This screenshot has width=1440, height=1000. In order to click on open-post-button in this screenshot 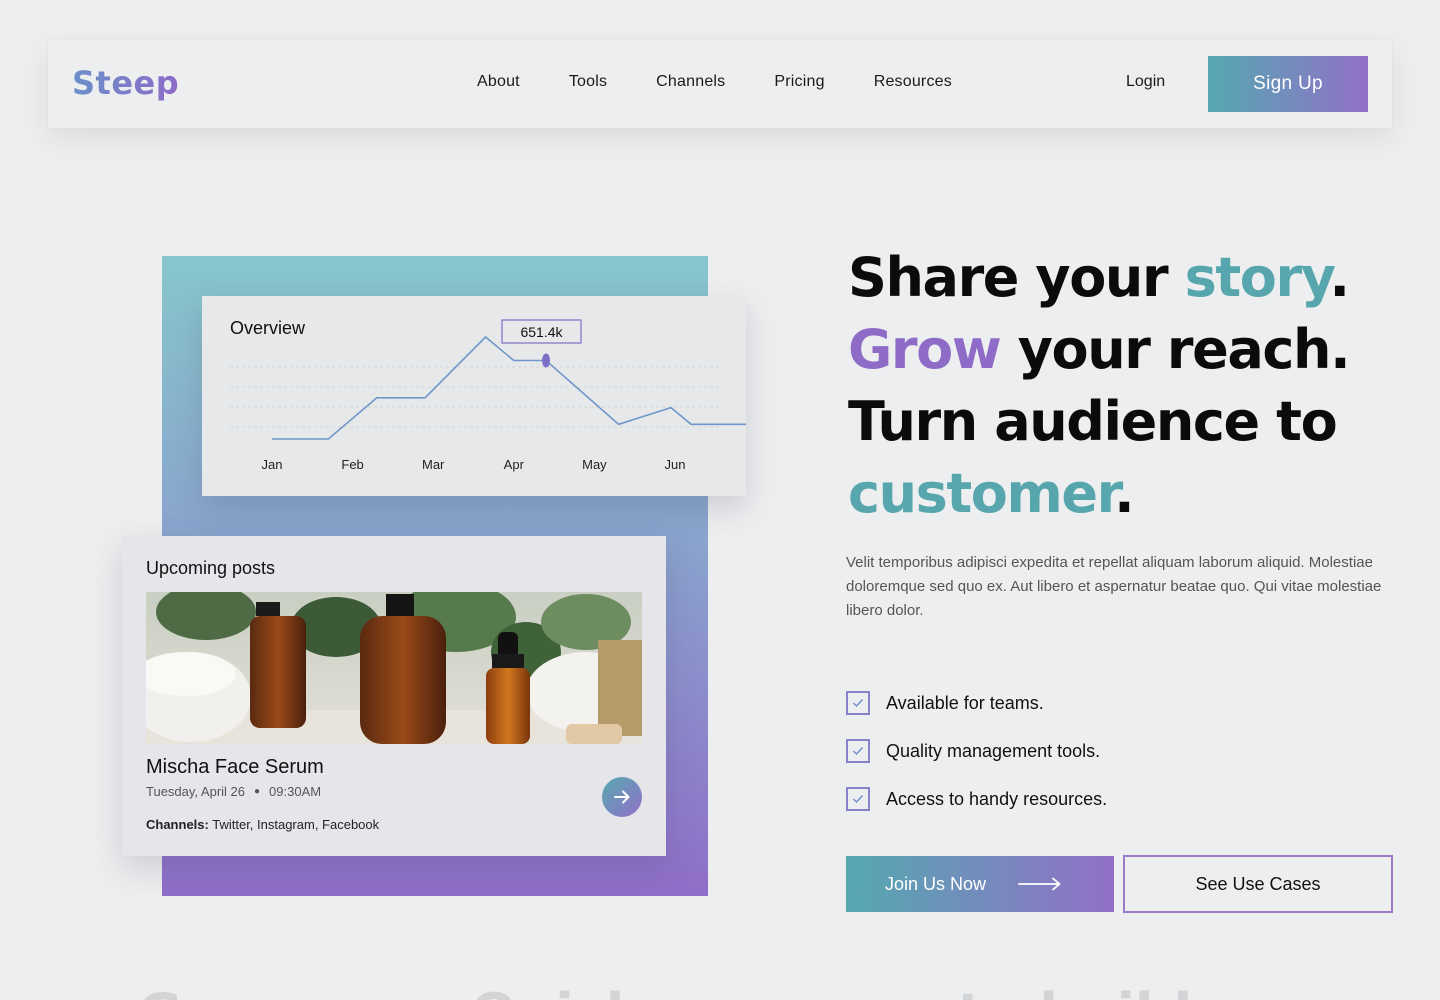, I will do `click(622, 797)`.